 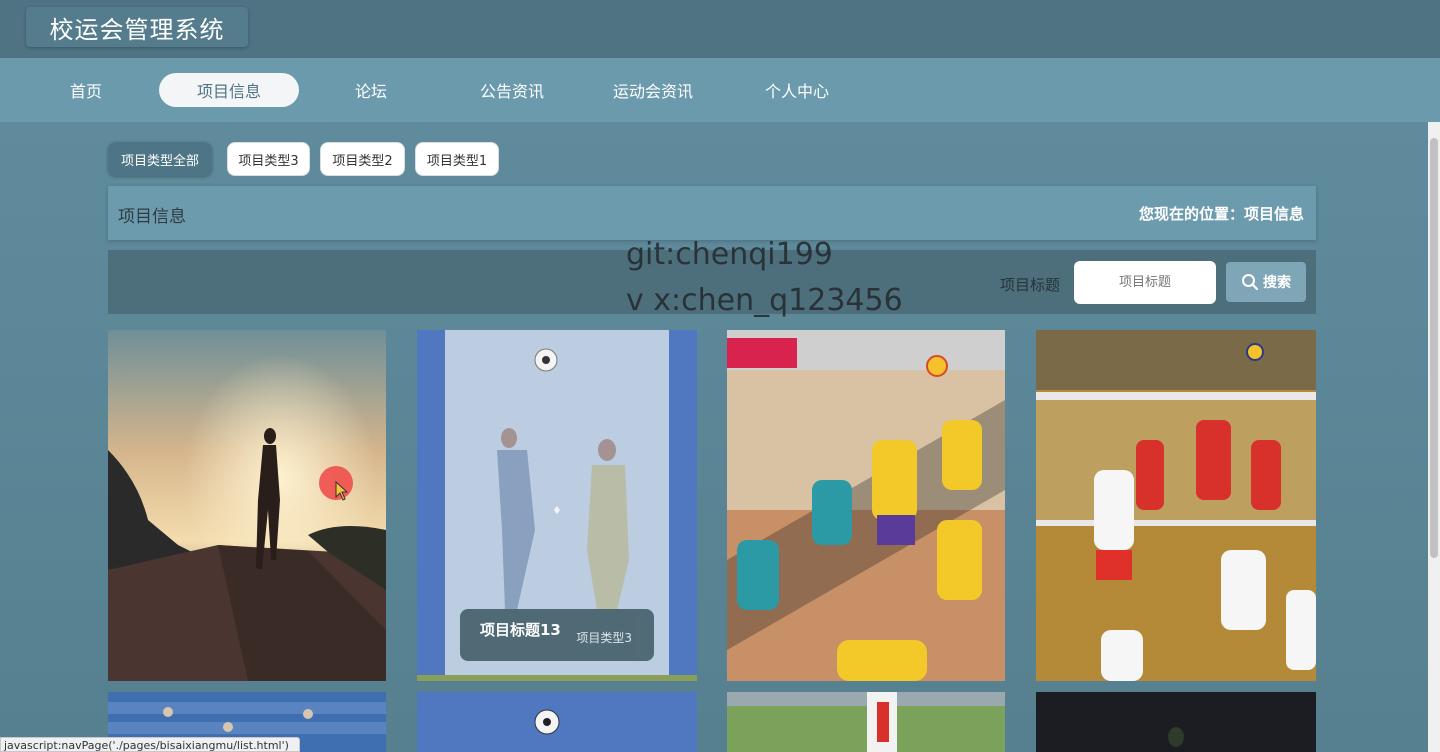 I want to click on scrollbar-thumb, so click(x=1434, y=348).